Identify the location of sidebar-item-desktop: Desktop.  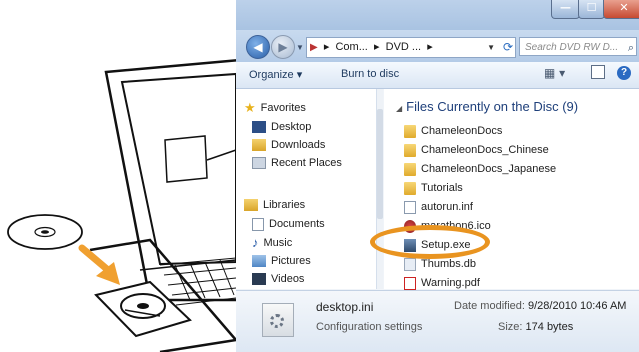
(281, 127).